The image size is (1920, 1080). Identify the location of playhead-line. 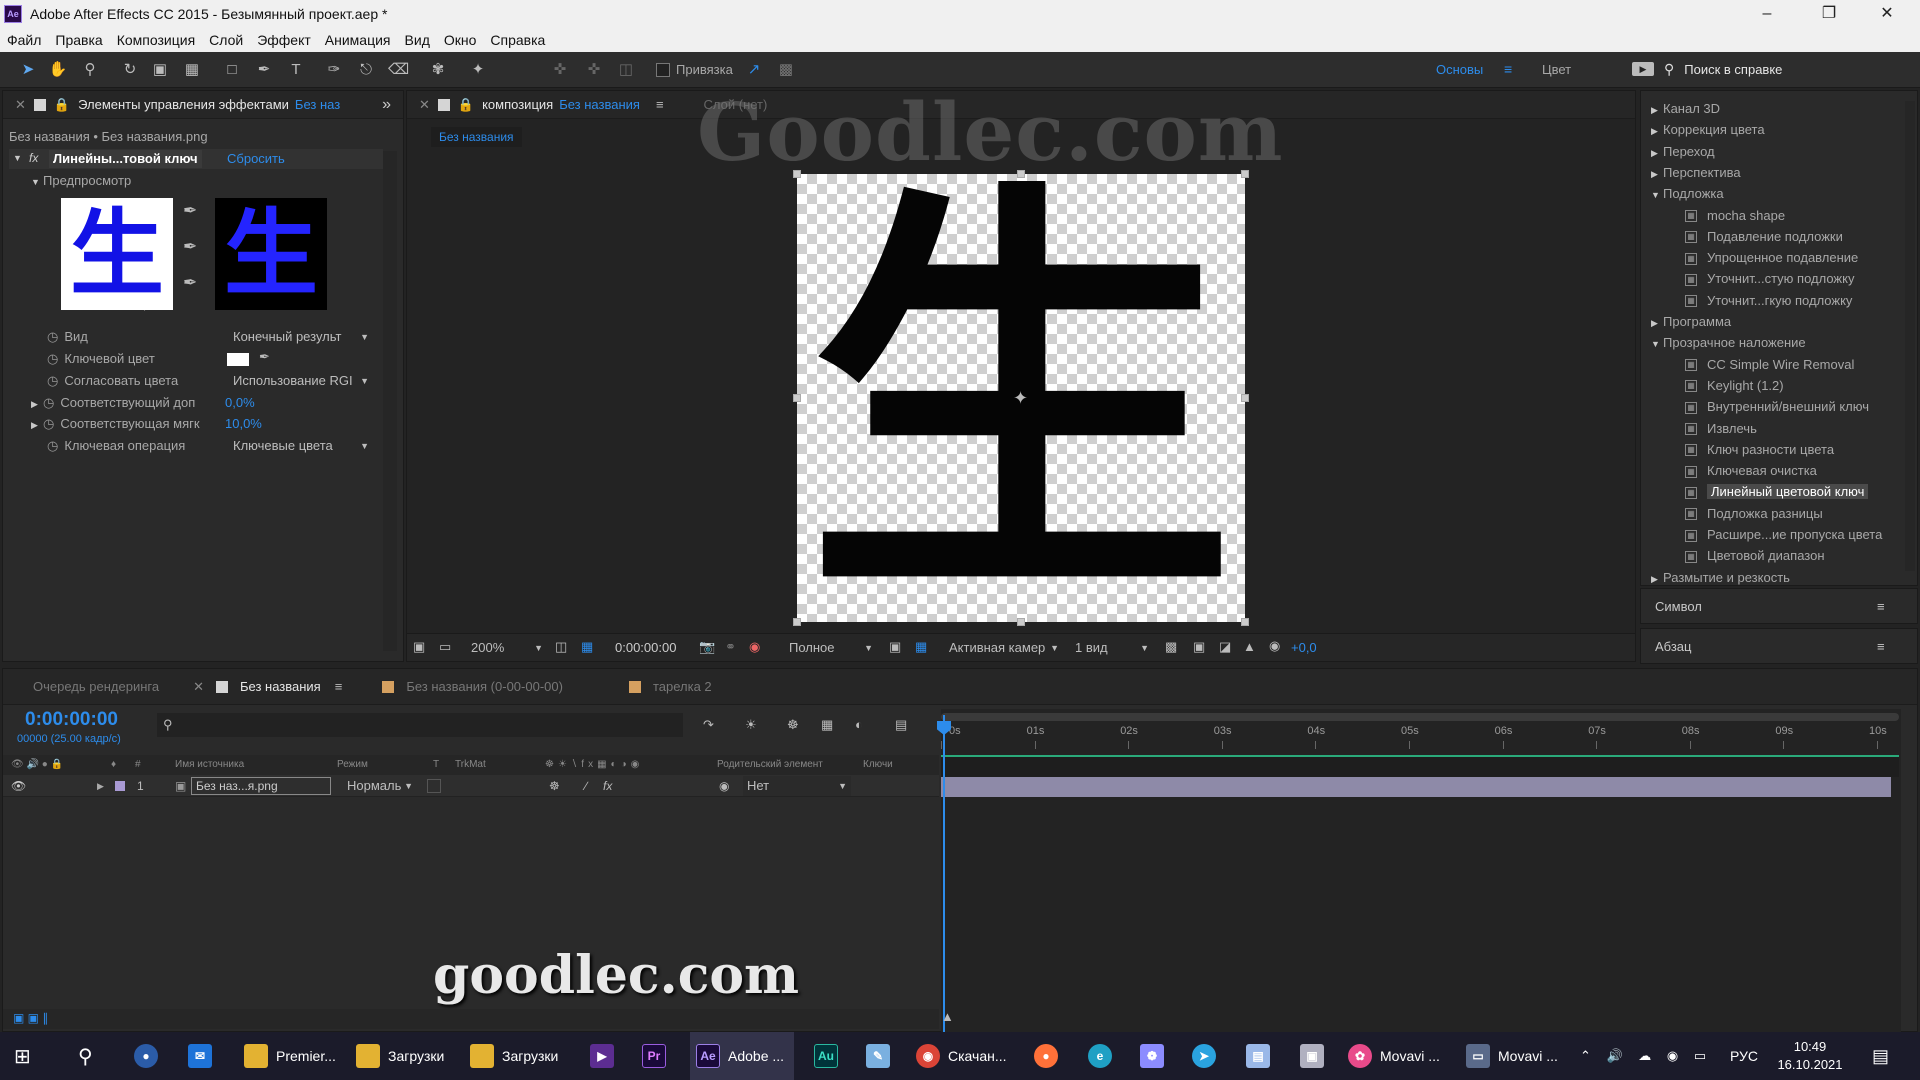
(944, 874).